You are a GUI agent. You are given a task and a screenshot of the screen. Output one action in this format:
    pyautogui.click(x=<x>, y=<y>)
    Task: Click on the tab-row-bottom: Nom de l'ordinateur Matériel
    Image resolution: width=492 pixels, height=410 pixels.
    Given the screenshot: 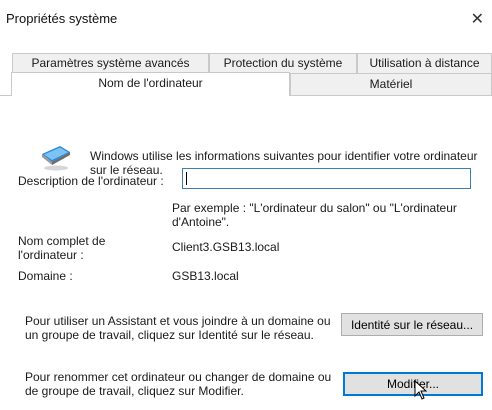 What is the action you would take?
    pyautogui.click(x=246, y=84)
    